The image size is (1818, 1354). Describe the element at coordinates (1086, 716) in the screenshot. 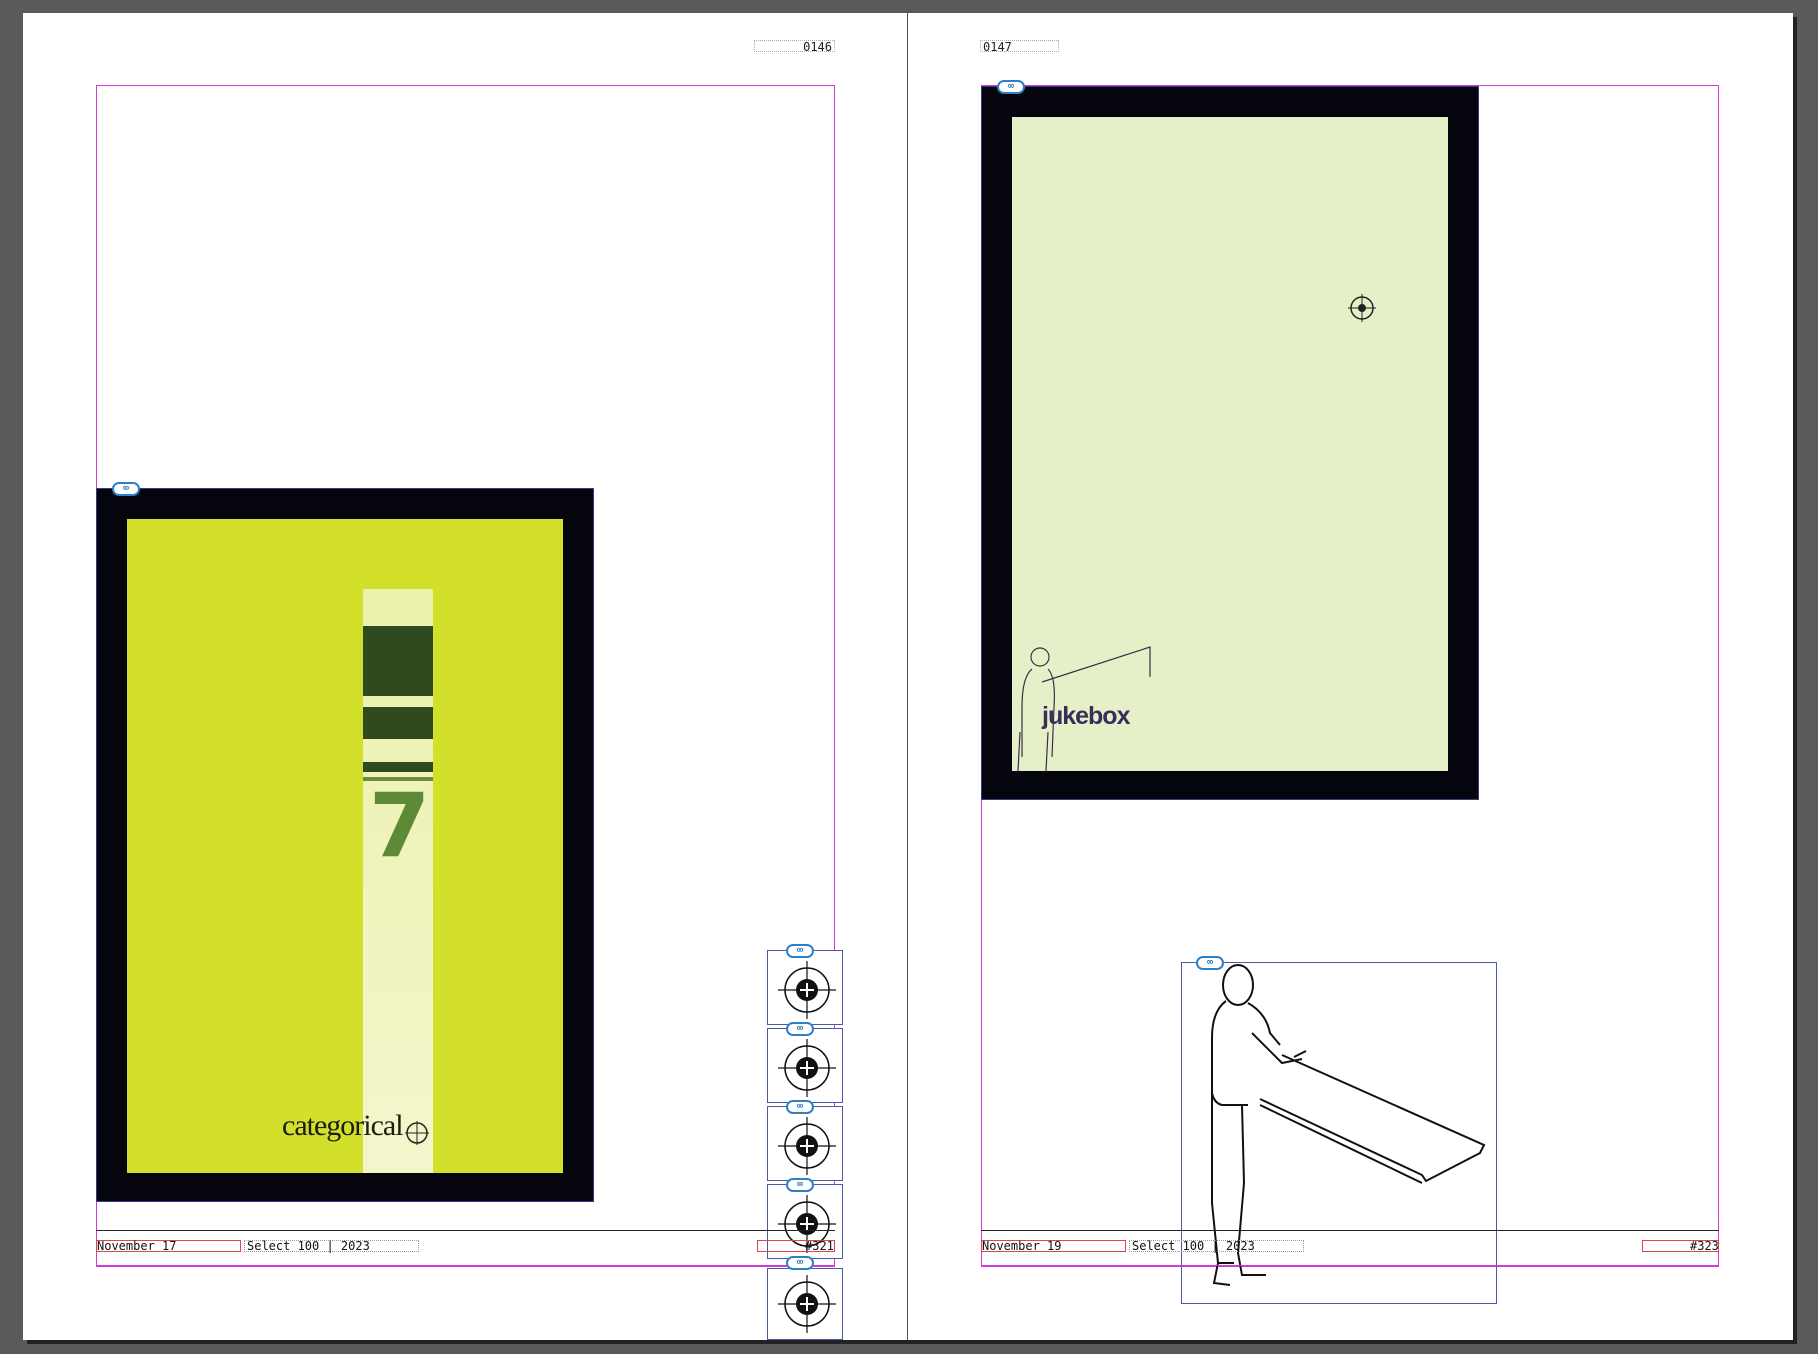

I see `poster-word-jukebox: jukebox` at that location.